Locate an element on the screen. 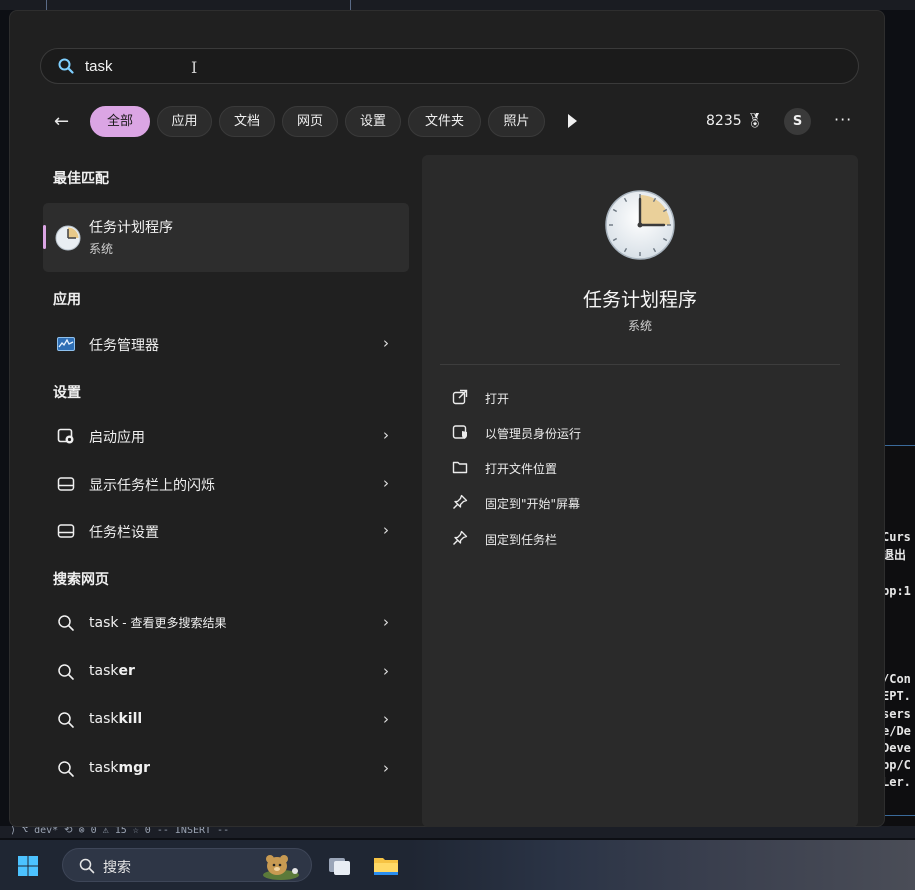  completion-text: kill is located at coordinates (130, 719).